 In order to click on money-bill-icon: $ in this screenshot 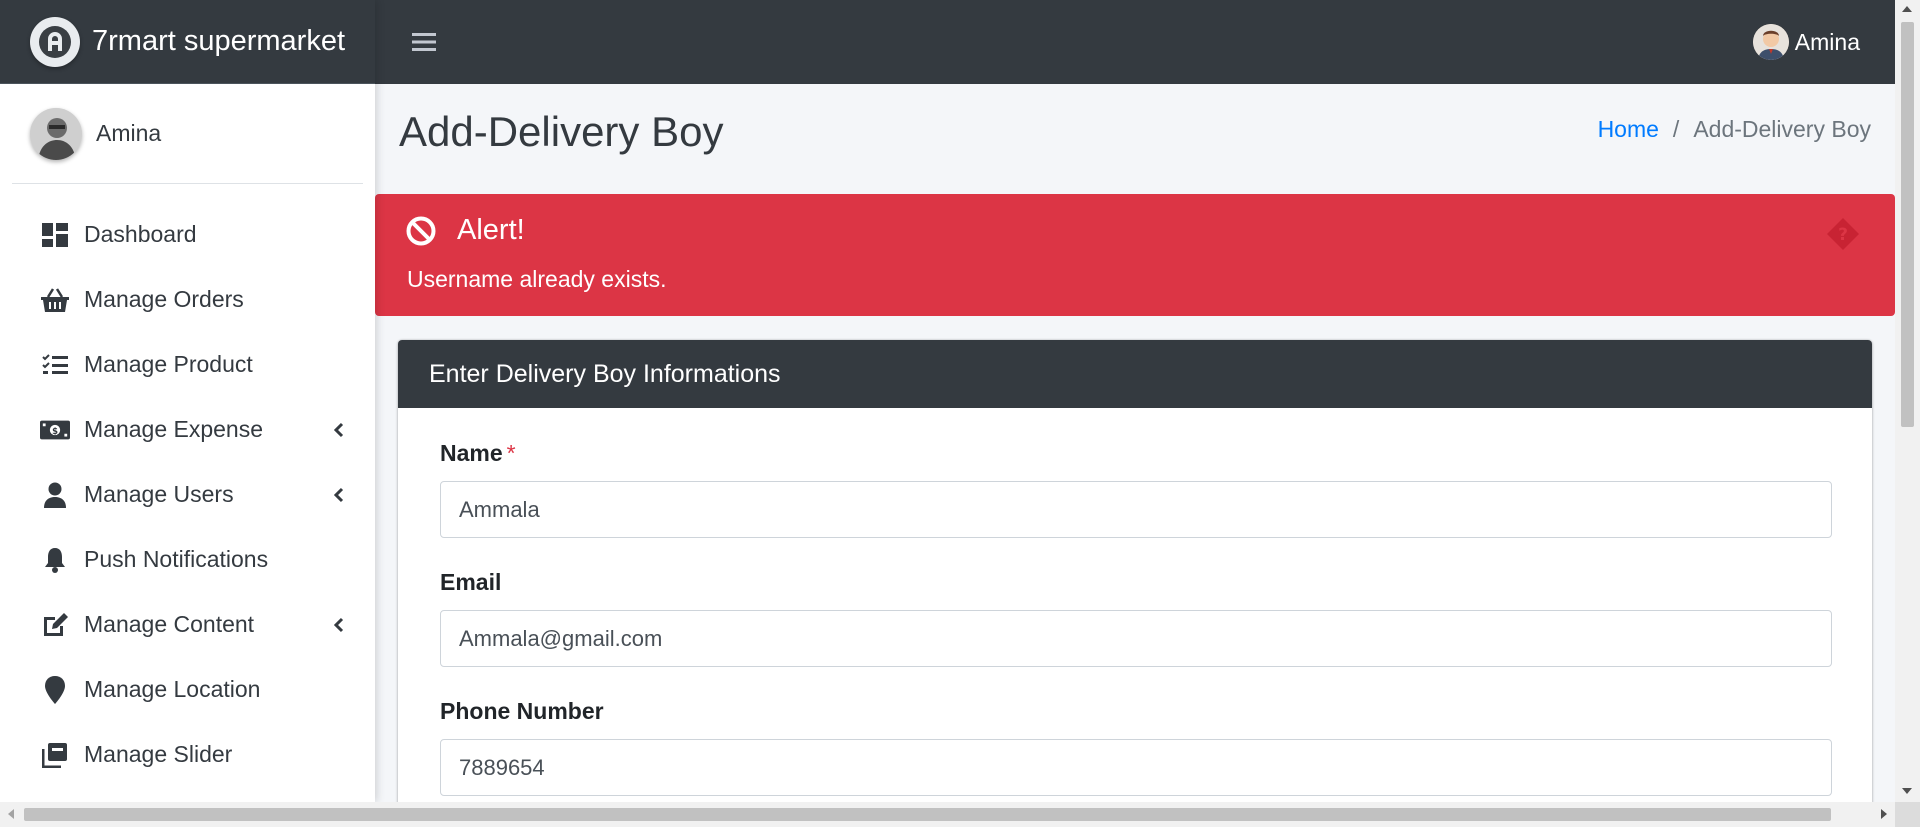, I will do `click(55, 430)`.